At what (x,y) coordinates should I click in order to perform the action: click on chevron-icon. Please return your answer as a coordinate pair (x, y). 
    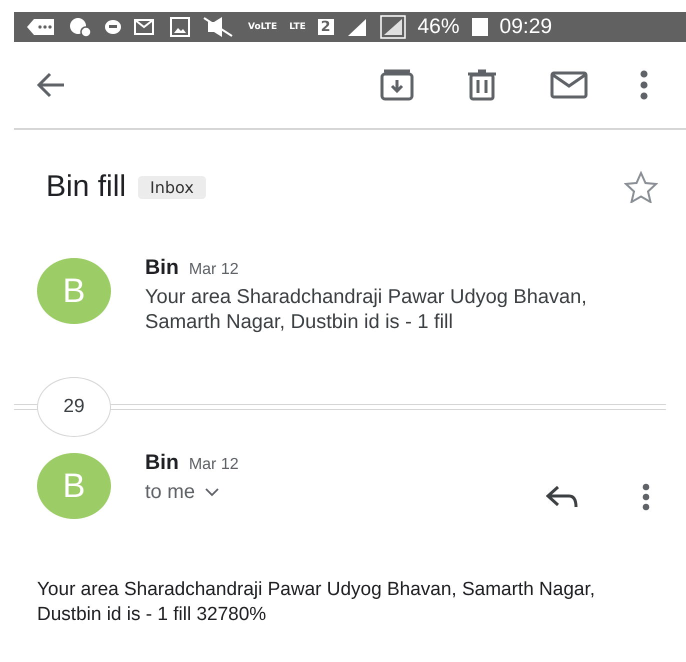
    Looking at the image, I should click on (212, 492).